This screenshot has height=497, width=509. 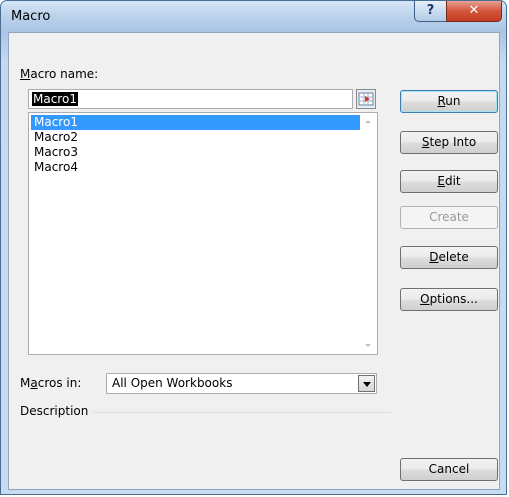 I want to click on edit-button: Edit, so click(x=449, y=181).